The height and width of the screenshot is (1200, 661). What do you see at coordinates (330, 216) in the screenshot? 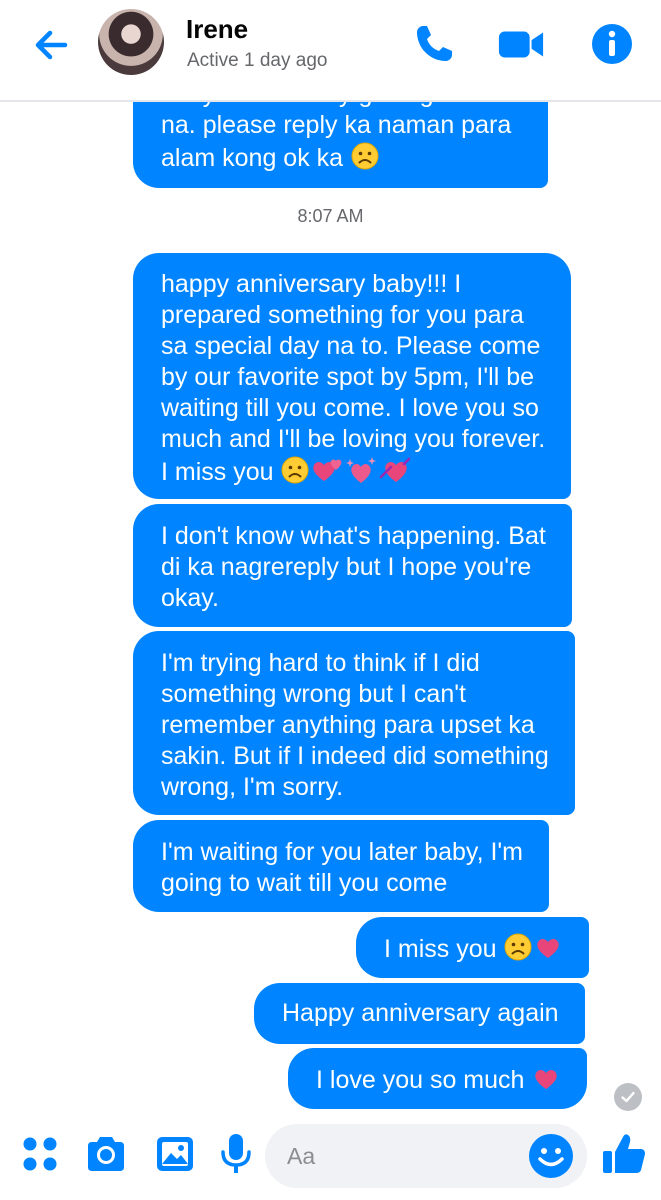
I see `message-timestamp: 8:07 AM` at bounding box center [330, 216].